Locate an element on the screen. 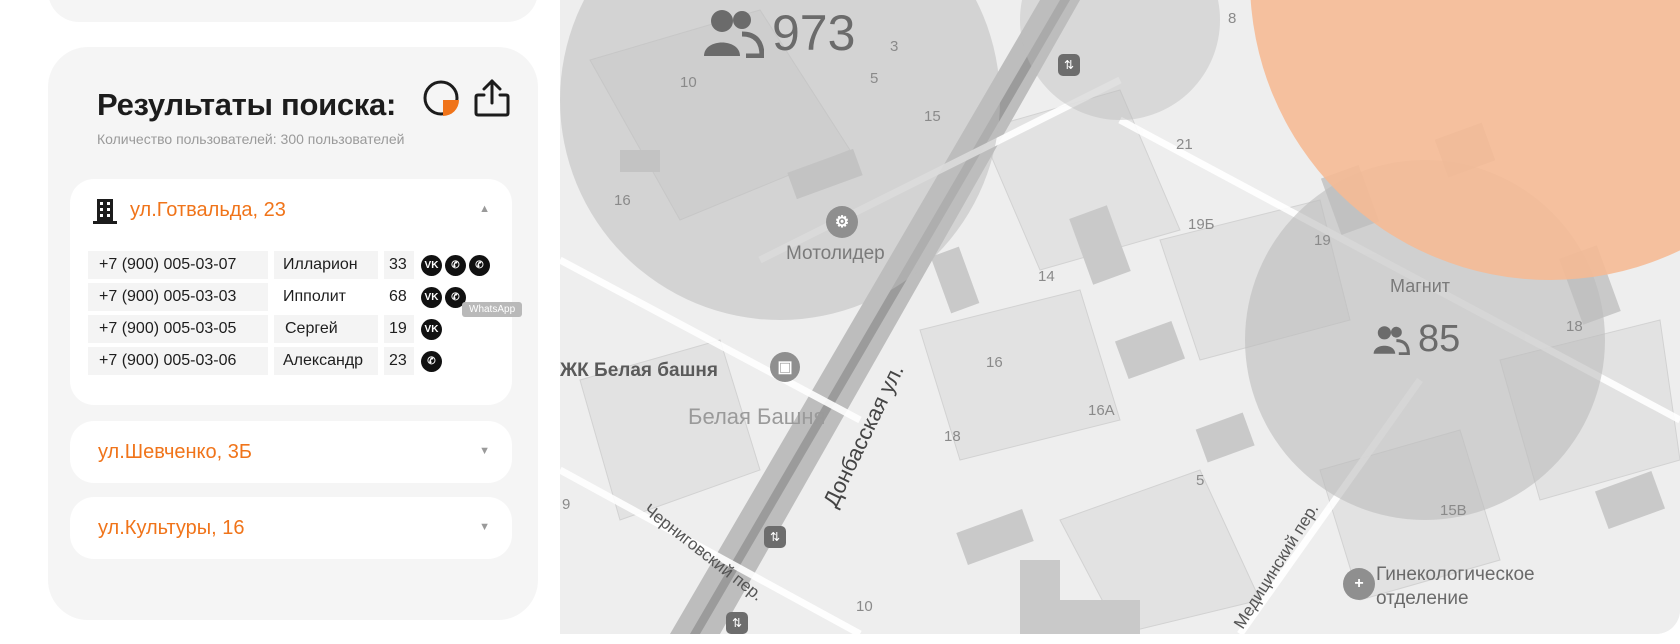 This screenshot has width=1680, height=644. phone-cell: +7 (900) 005-03-06 is located at coordinates (178, 361).